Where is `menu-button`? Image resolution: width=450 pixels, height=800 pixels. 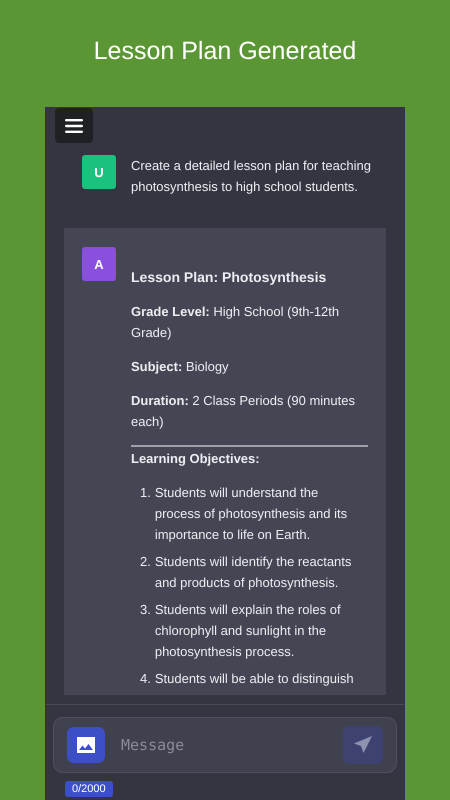
menu-button is located at coordinates (74, 125).